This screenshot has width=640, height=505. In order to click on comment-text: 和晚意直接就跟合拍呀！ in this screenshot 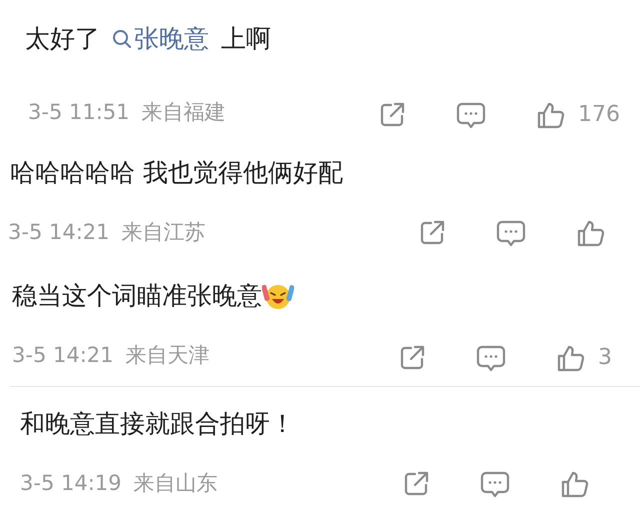, I will do `click(157, 424)`.